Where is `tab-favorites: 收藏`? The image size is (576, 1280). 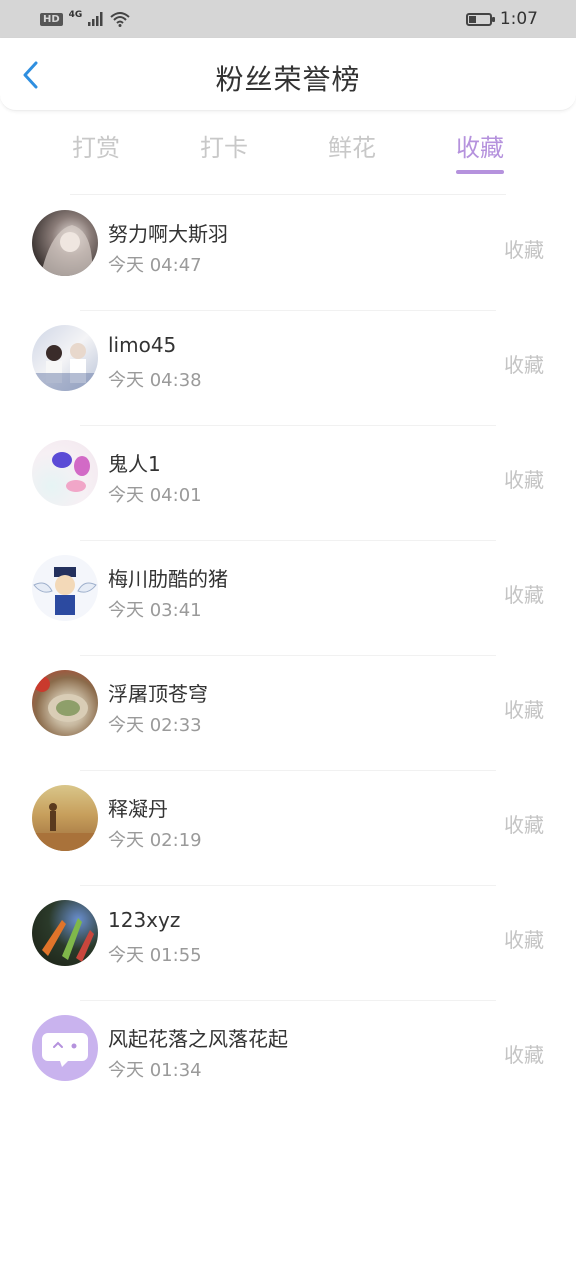
tab-favorites: 收藏 is located at coordinates (480, 151).